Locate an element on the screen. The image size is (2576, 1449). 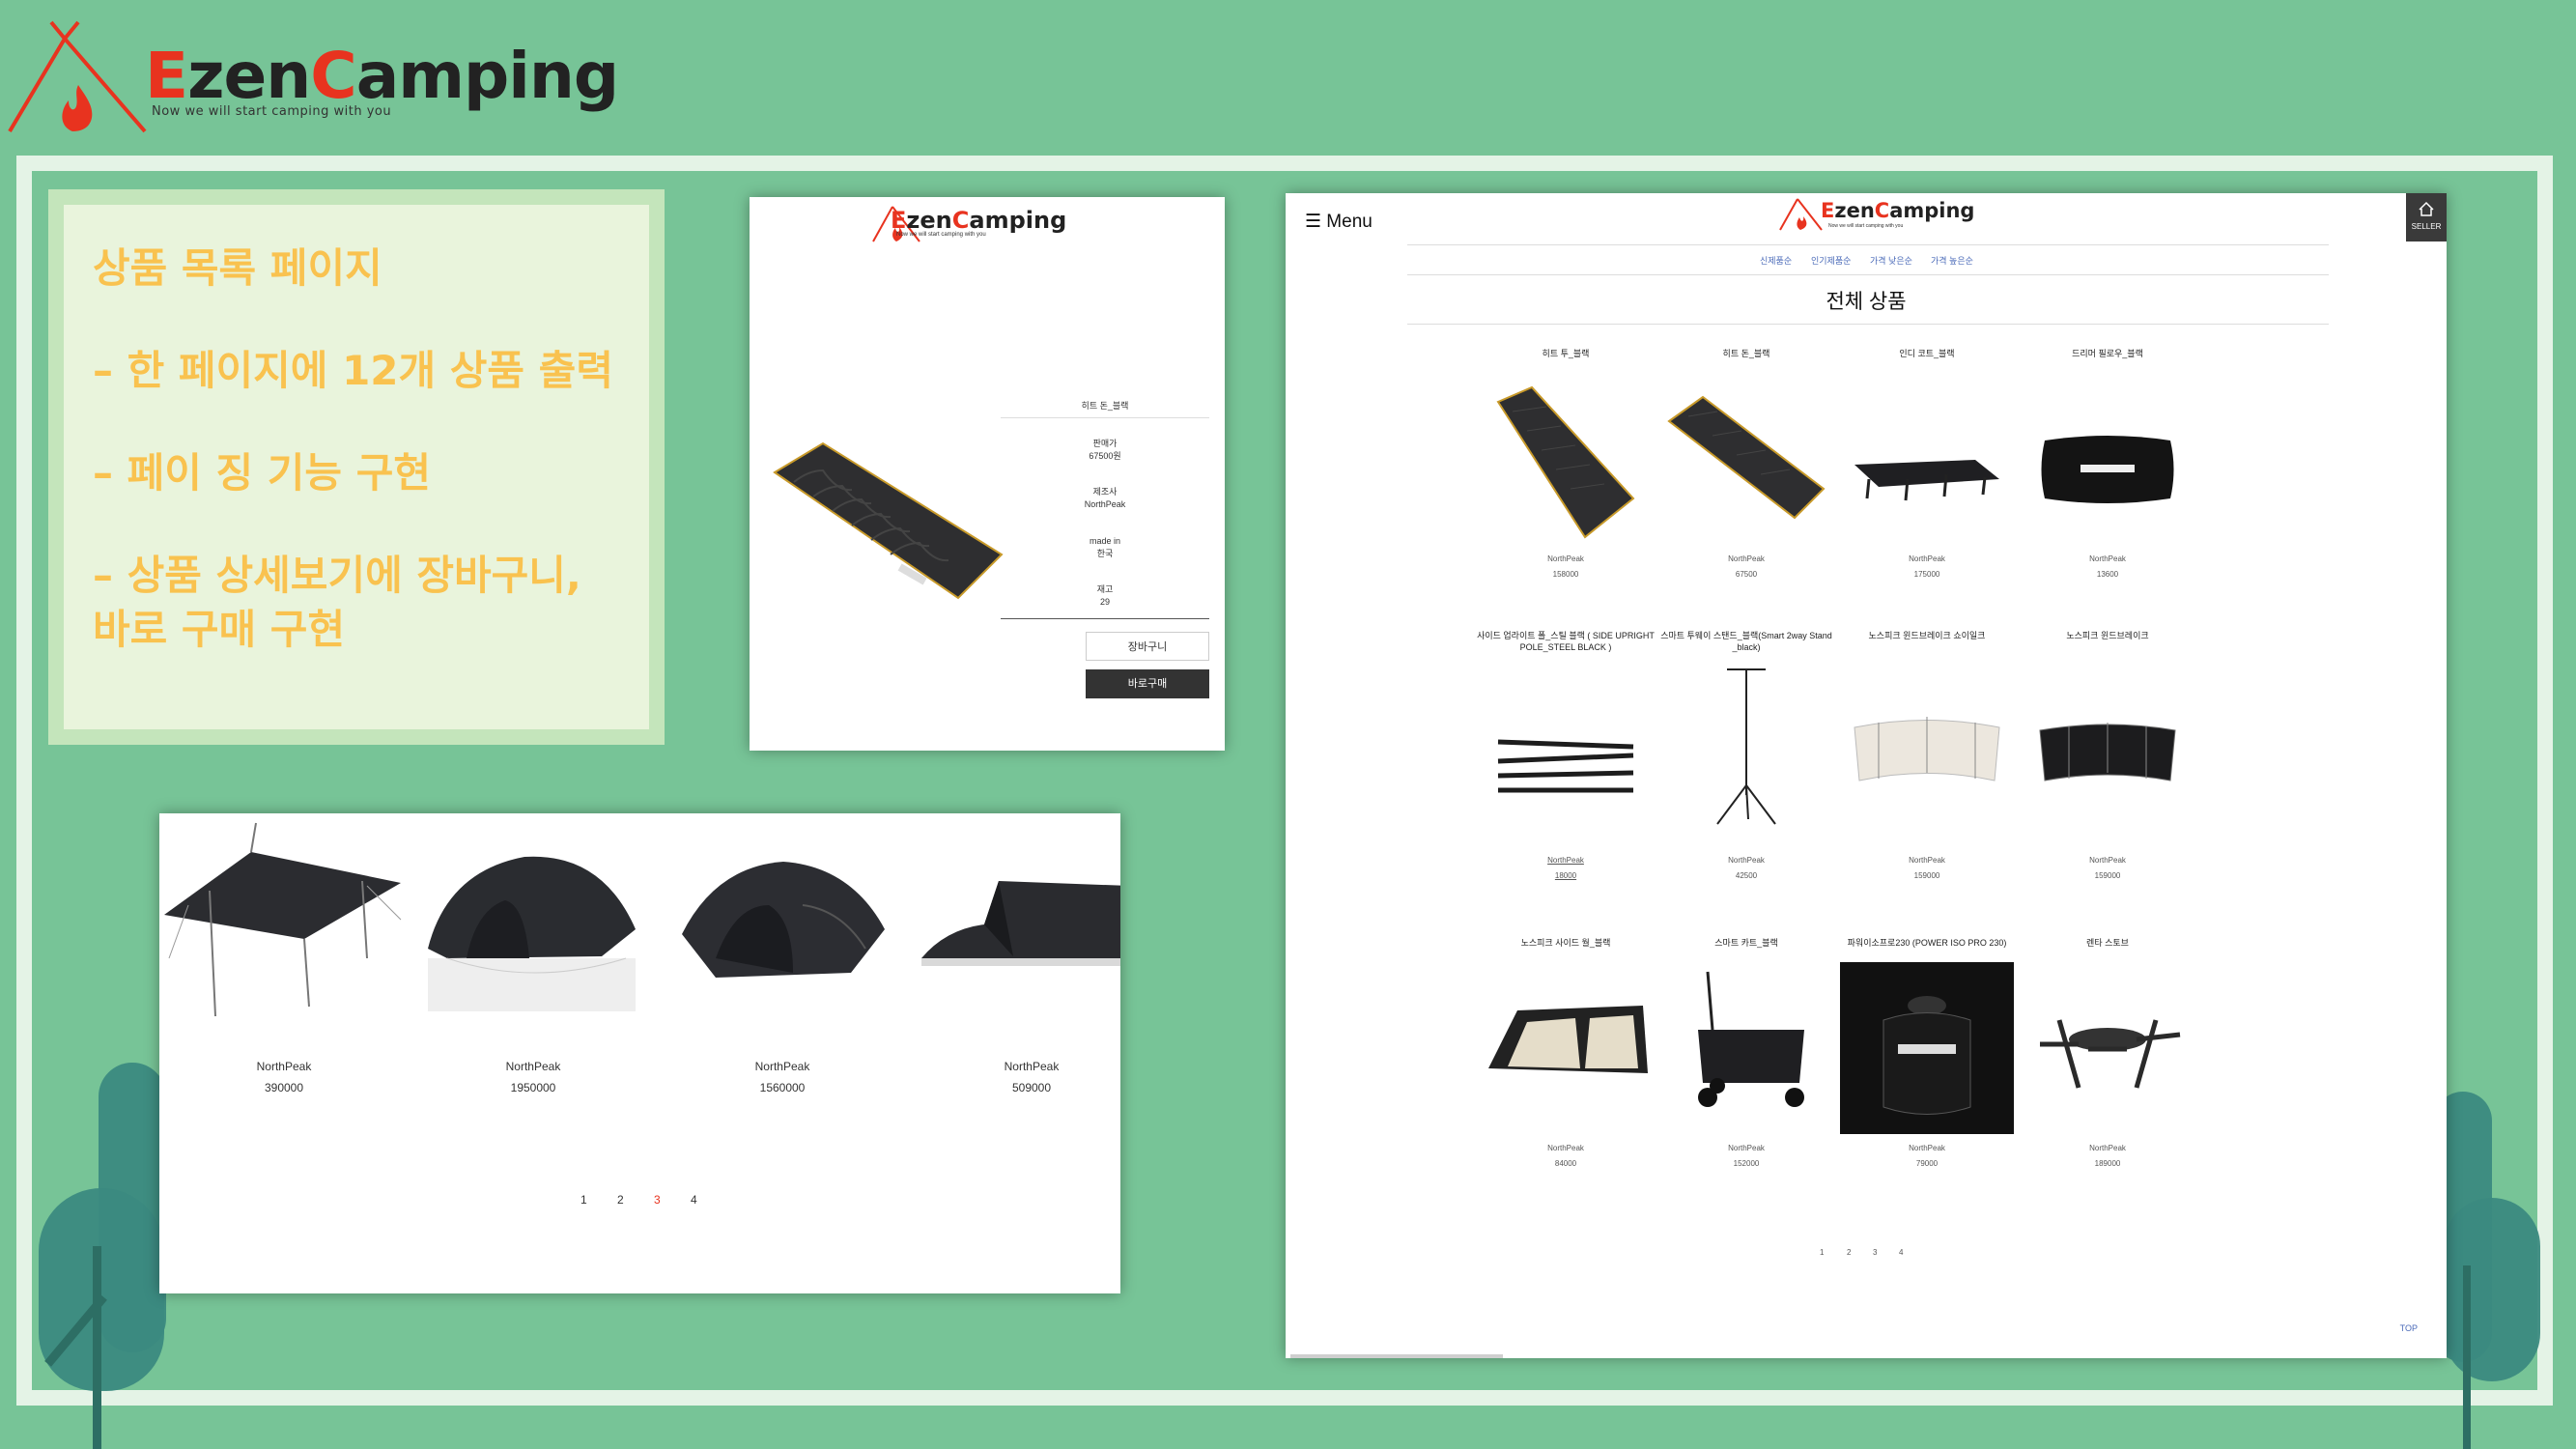
logo-wordmark: EzenCamping is located at coordinates (382, 76).